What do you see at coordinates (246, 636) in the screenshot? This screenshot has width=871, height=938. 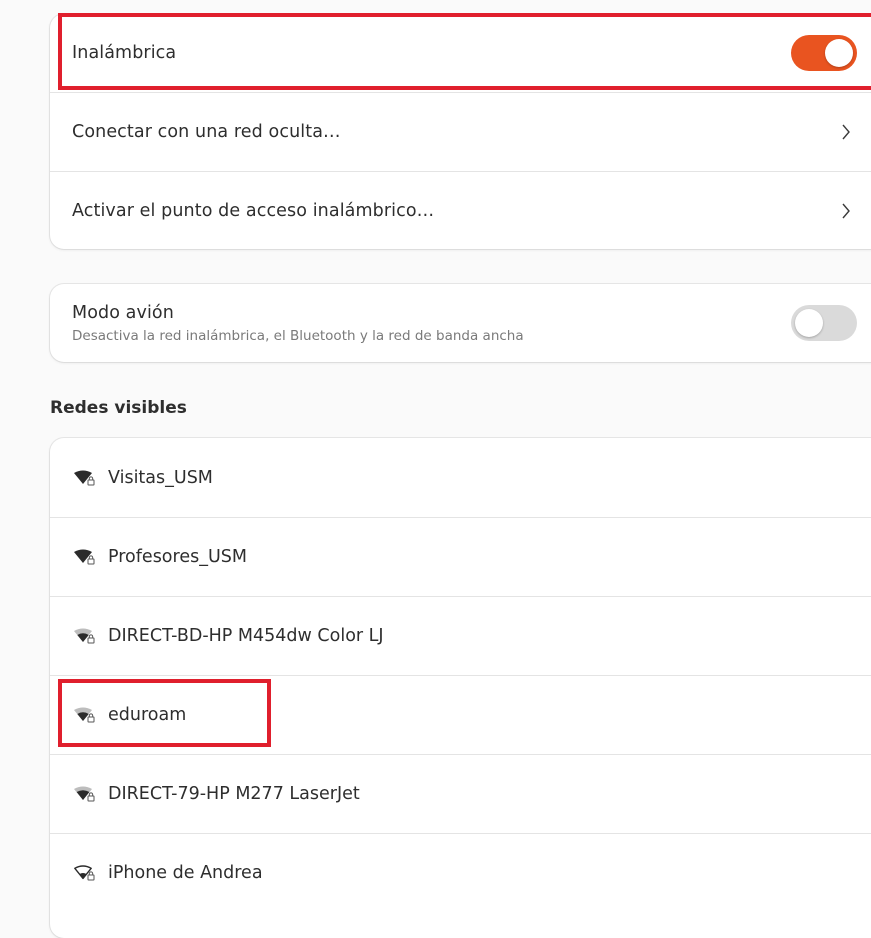 I see `network-name: DIRECT-BD-HP M454dw Color LJ` at bounding box center [246, 636].